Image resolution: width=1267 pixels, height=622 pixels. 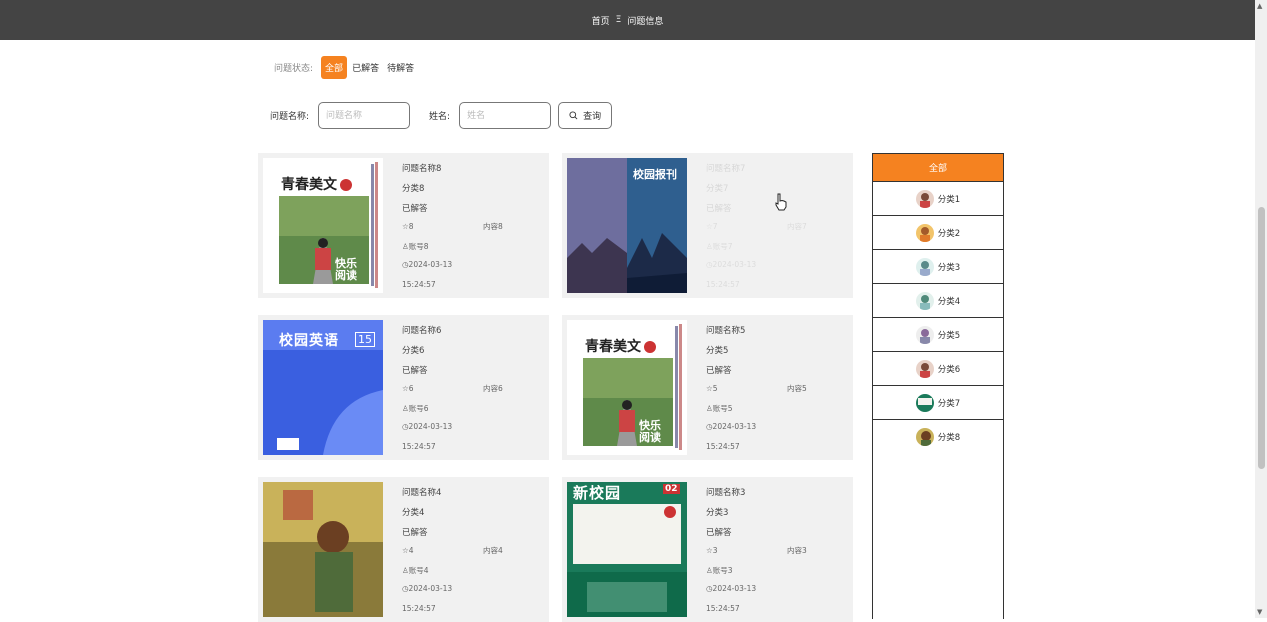 What do you see at coordinates (421, 330) in the screenshot?
I see `question-title: 问题名称6` at bounding box center [421, 330].